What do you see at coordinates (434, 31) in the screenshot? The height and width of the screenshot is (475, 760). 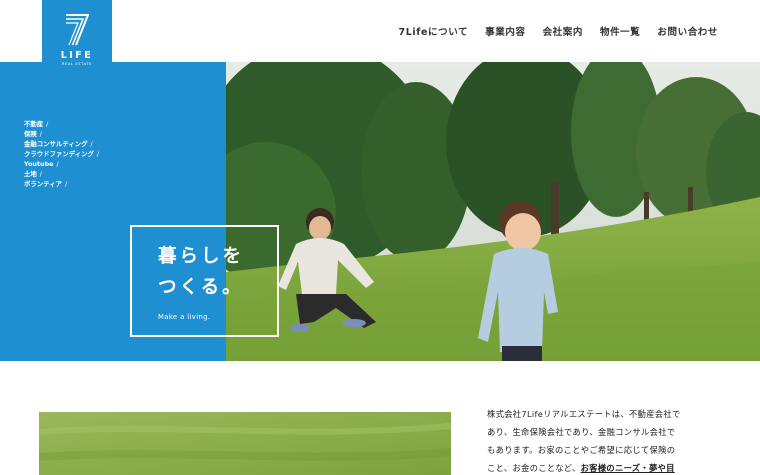 I see `nav-about: 7Lifeについて` at bounding box center [434, 31].